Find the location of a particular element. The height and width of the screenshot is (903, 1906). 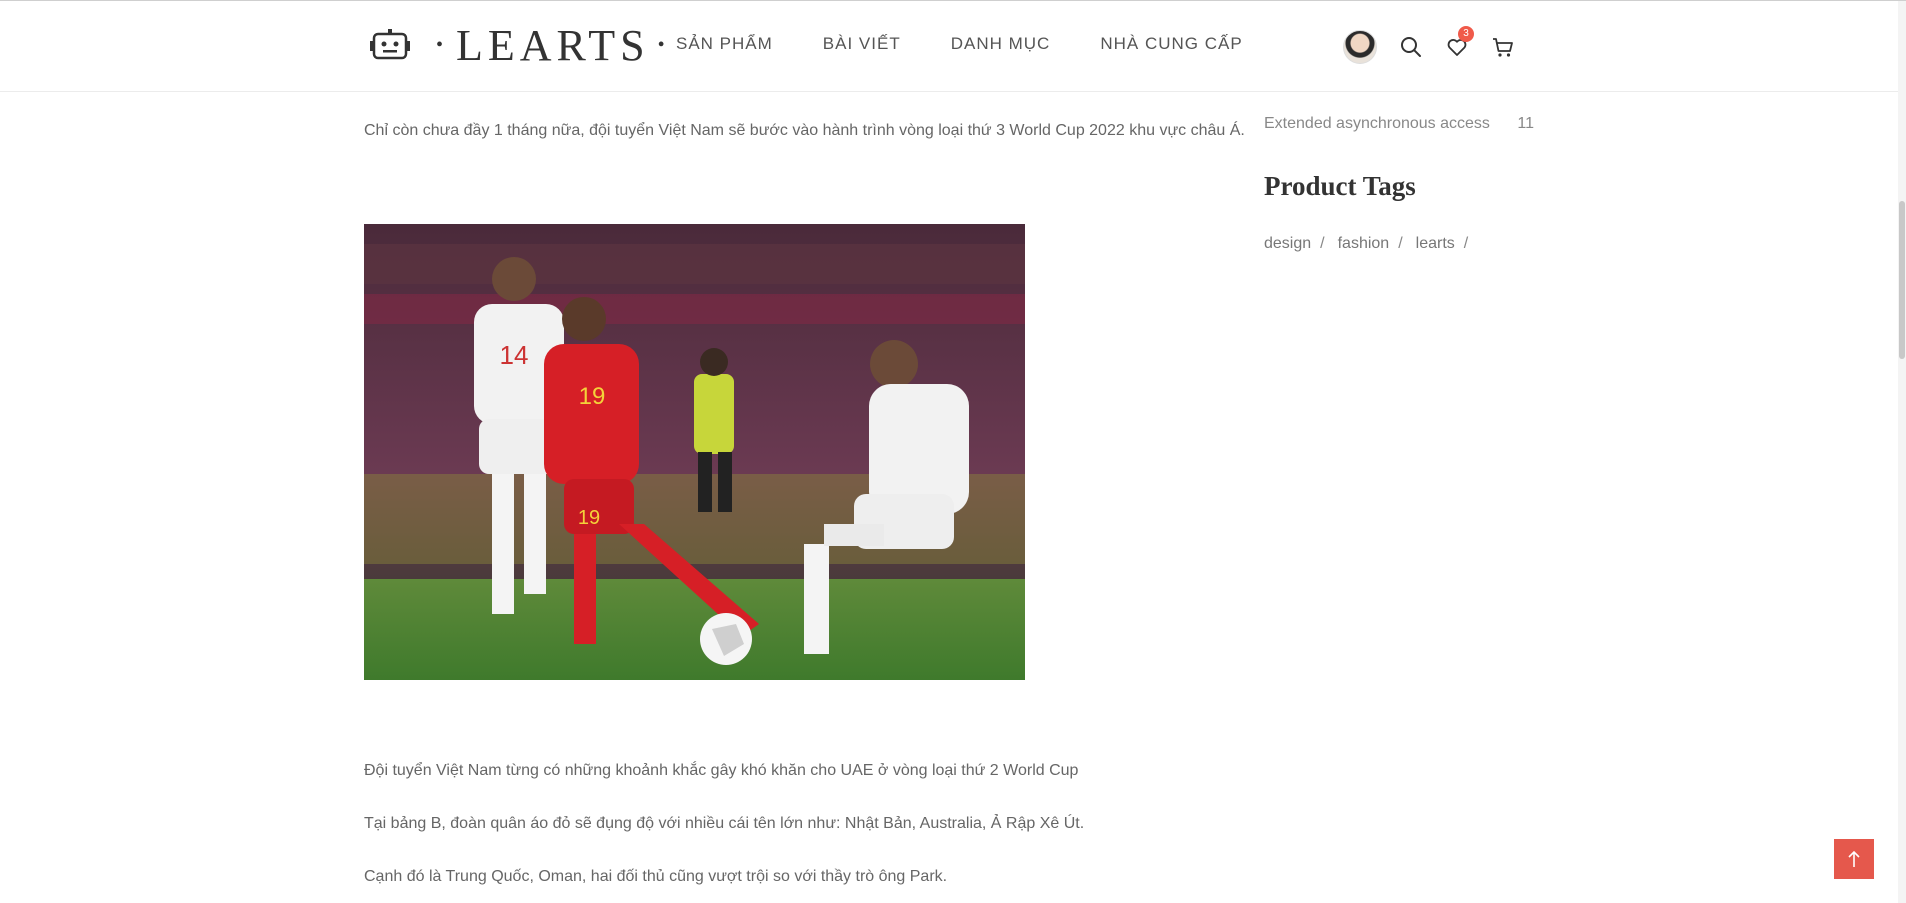

avatar is located at coordinates (1360, 47).